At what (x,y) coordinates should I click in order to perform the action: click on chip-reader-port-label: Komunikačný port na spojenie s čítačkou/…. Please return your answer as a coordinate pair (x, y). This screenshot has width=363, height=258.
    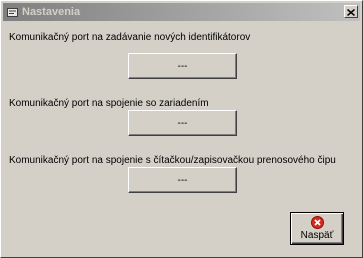
    Looking at the image, I should click on (172, 160).